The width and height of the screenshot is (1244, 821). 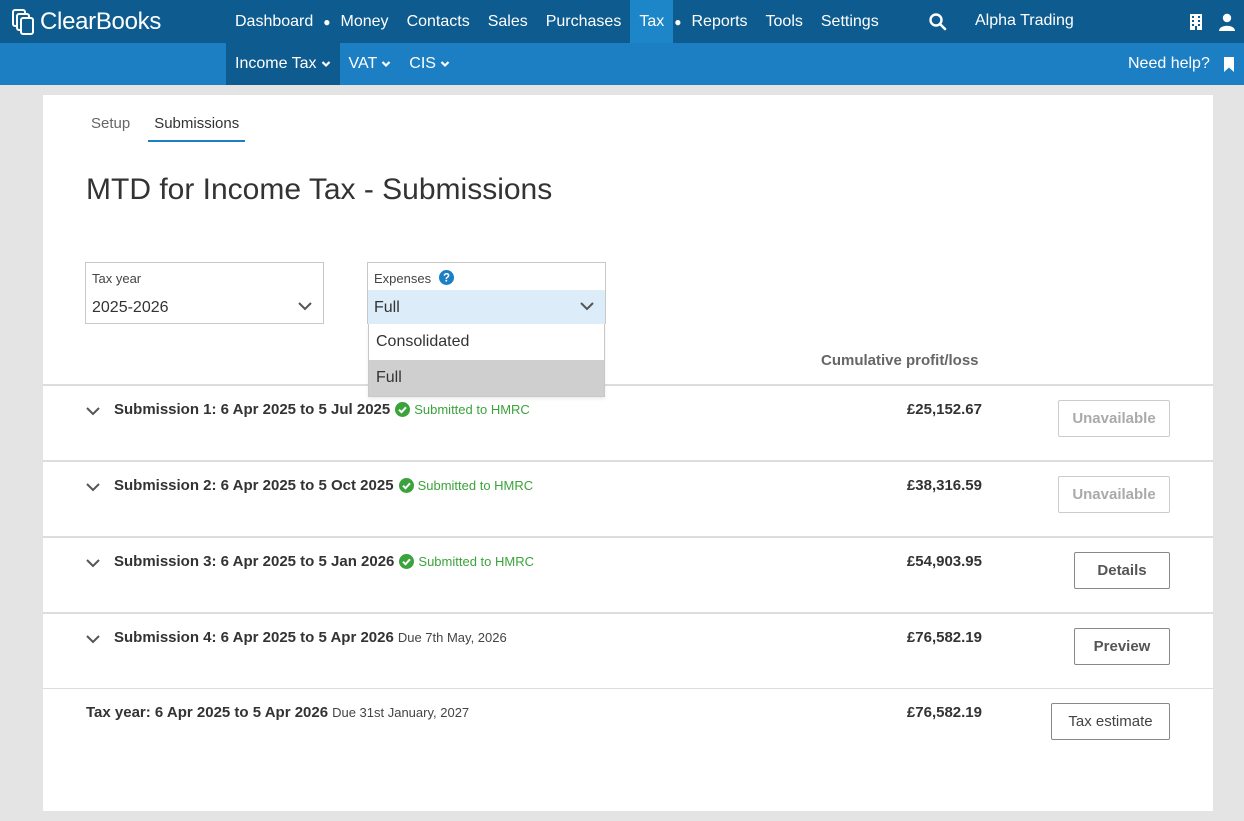 What do you see at coordinates (452, 637) in the screenshot?
I see `due-date: Due 7th May, 2026` at bounding box center [452, 637].